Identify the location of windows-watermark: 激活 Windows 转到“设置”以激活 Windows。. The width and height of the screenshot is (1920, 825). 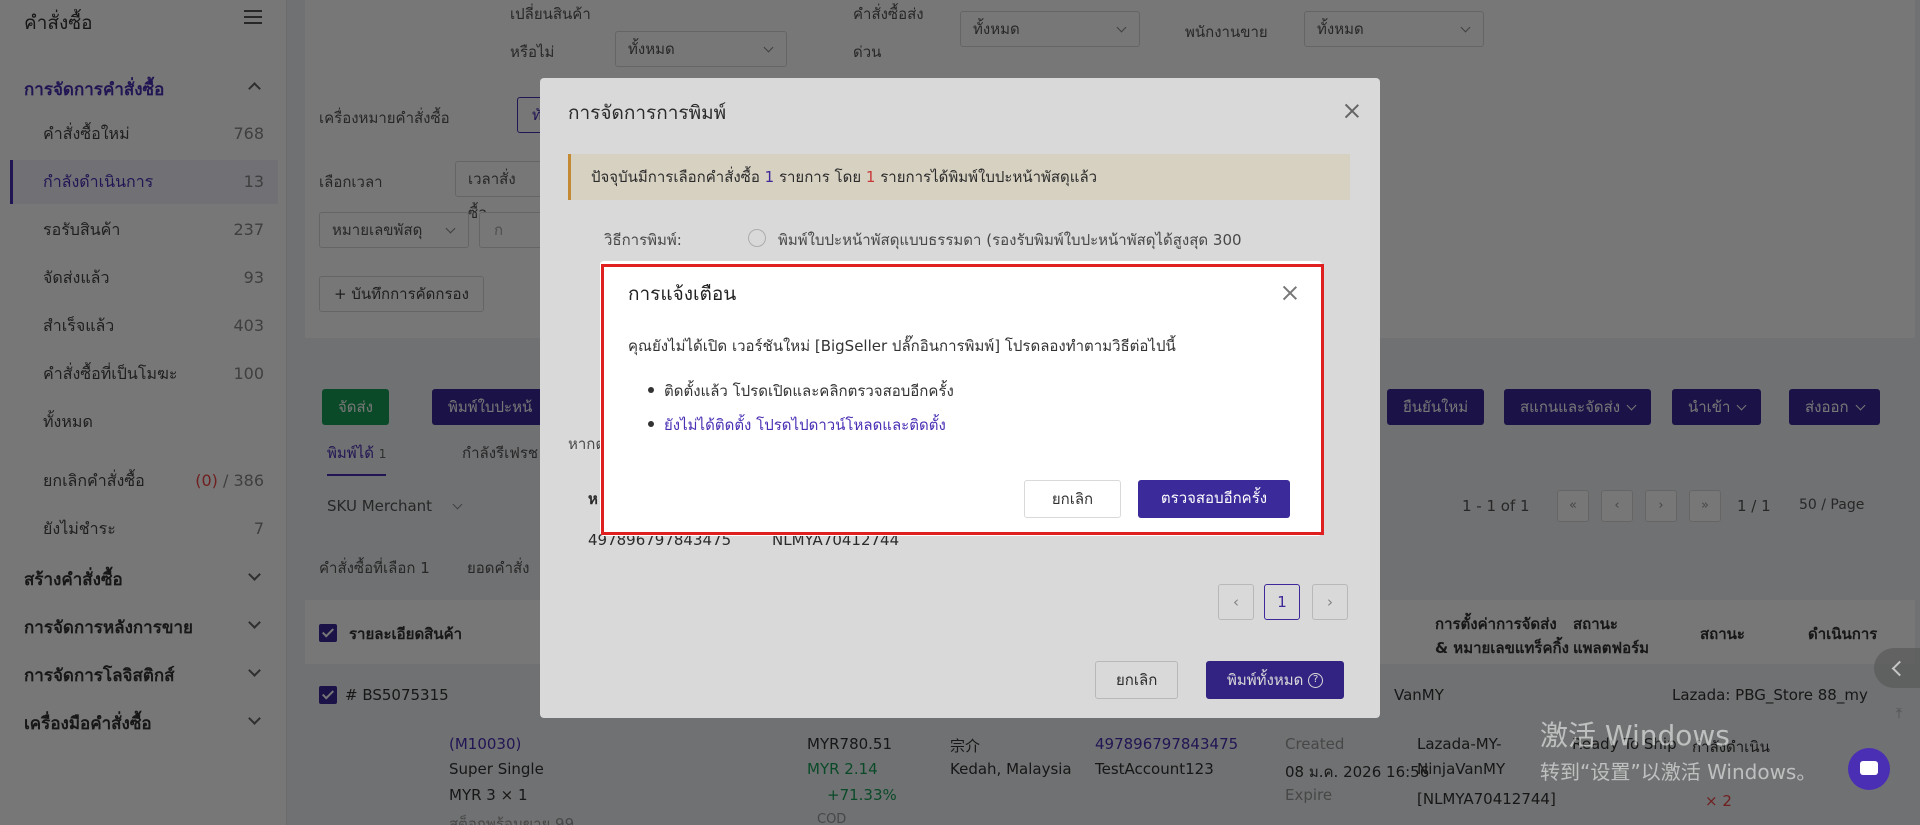
(1678, 751).